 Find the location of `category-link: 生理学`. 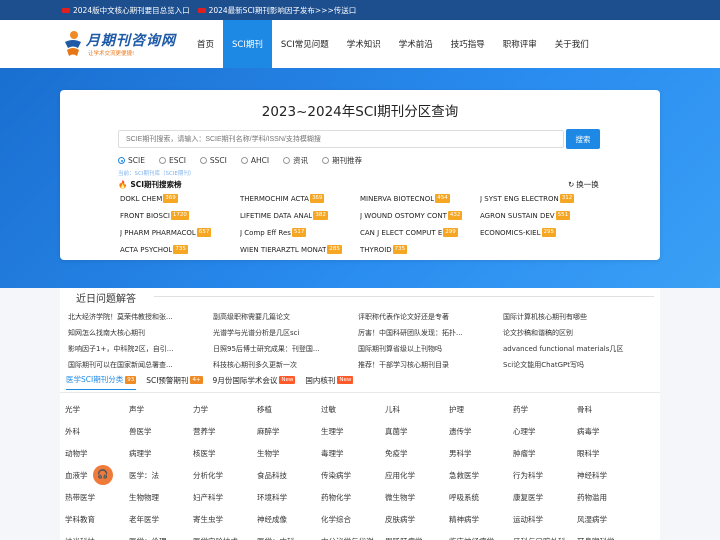

category-link: 生理学 is located at coordinates (353, 431).